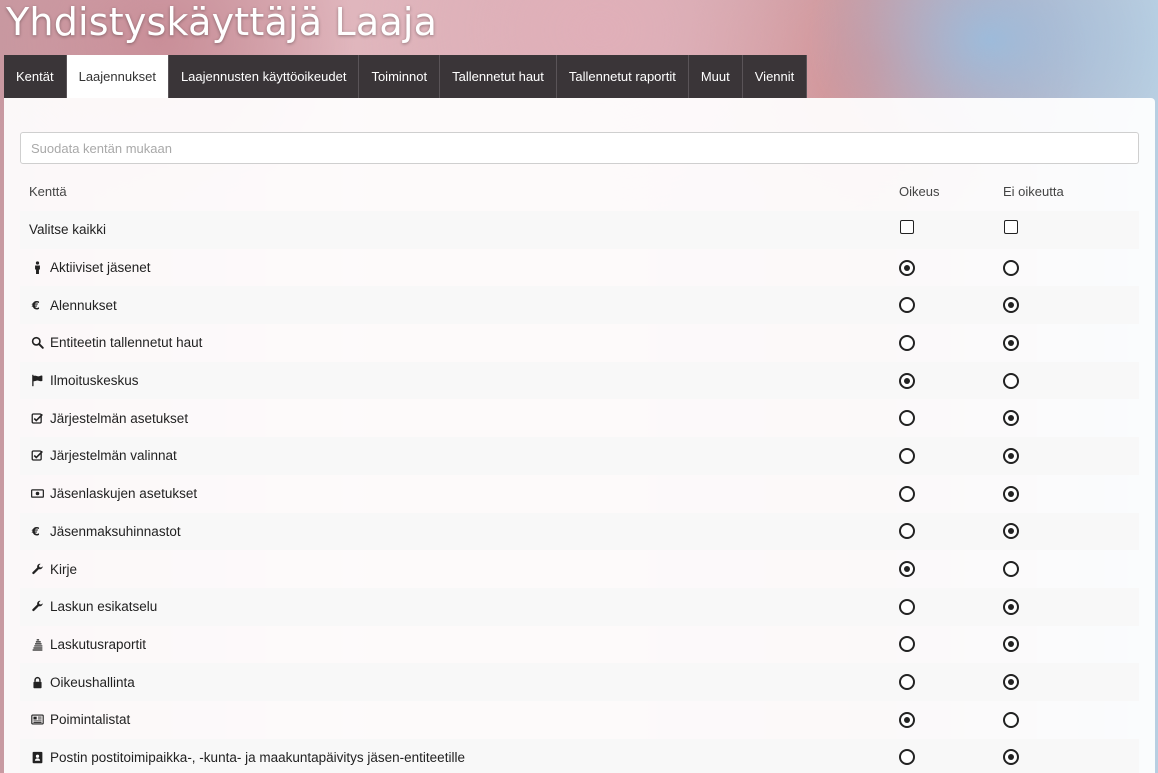 The height and width of the screenshot is (773, 1158). I want to click on flag-icon, so click(37, 381).